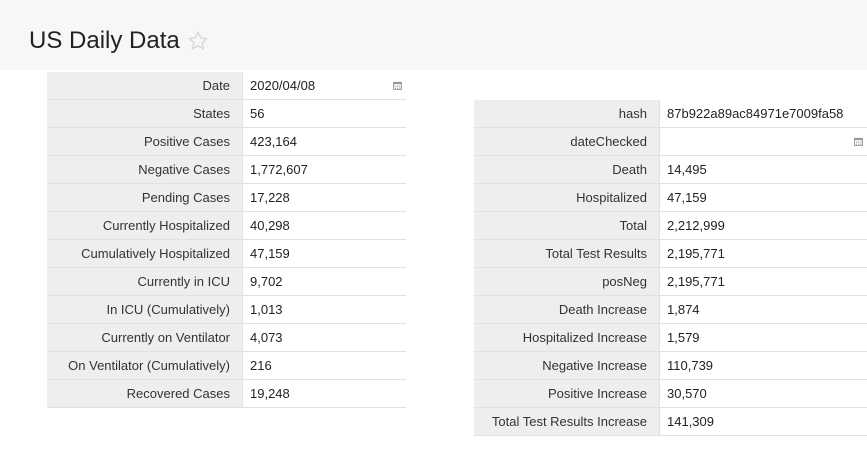 The height and width of the screenshot is (457, 867). I want to click on field-label: Hospitalized, so click(567, 197).